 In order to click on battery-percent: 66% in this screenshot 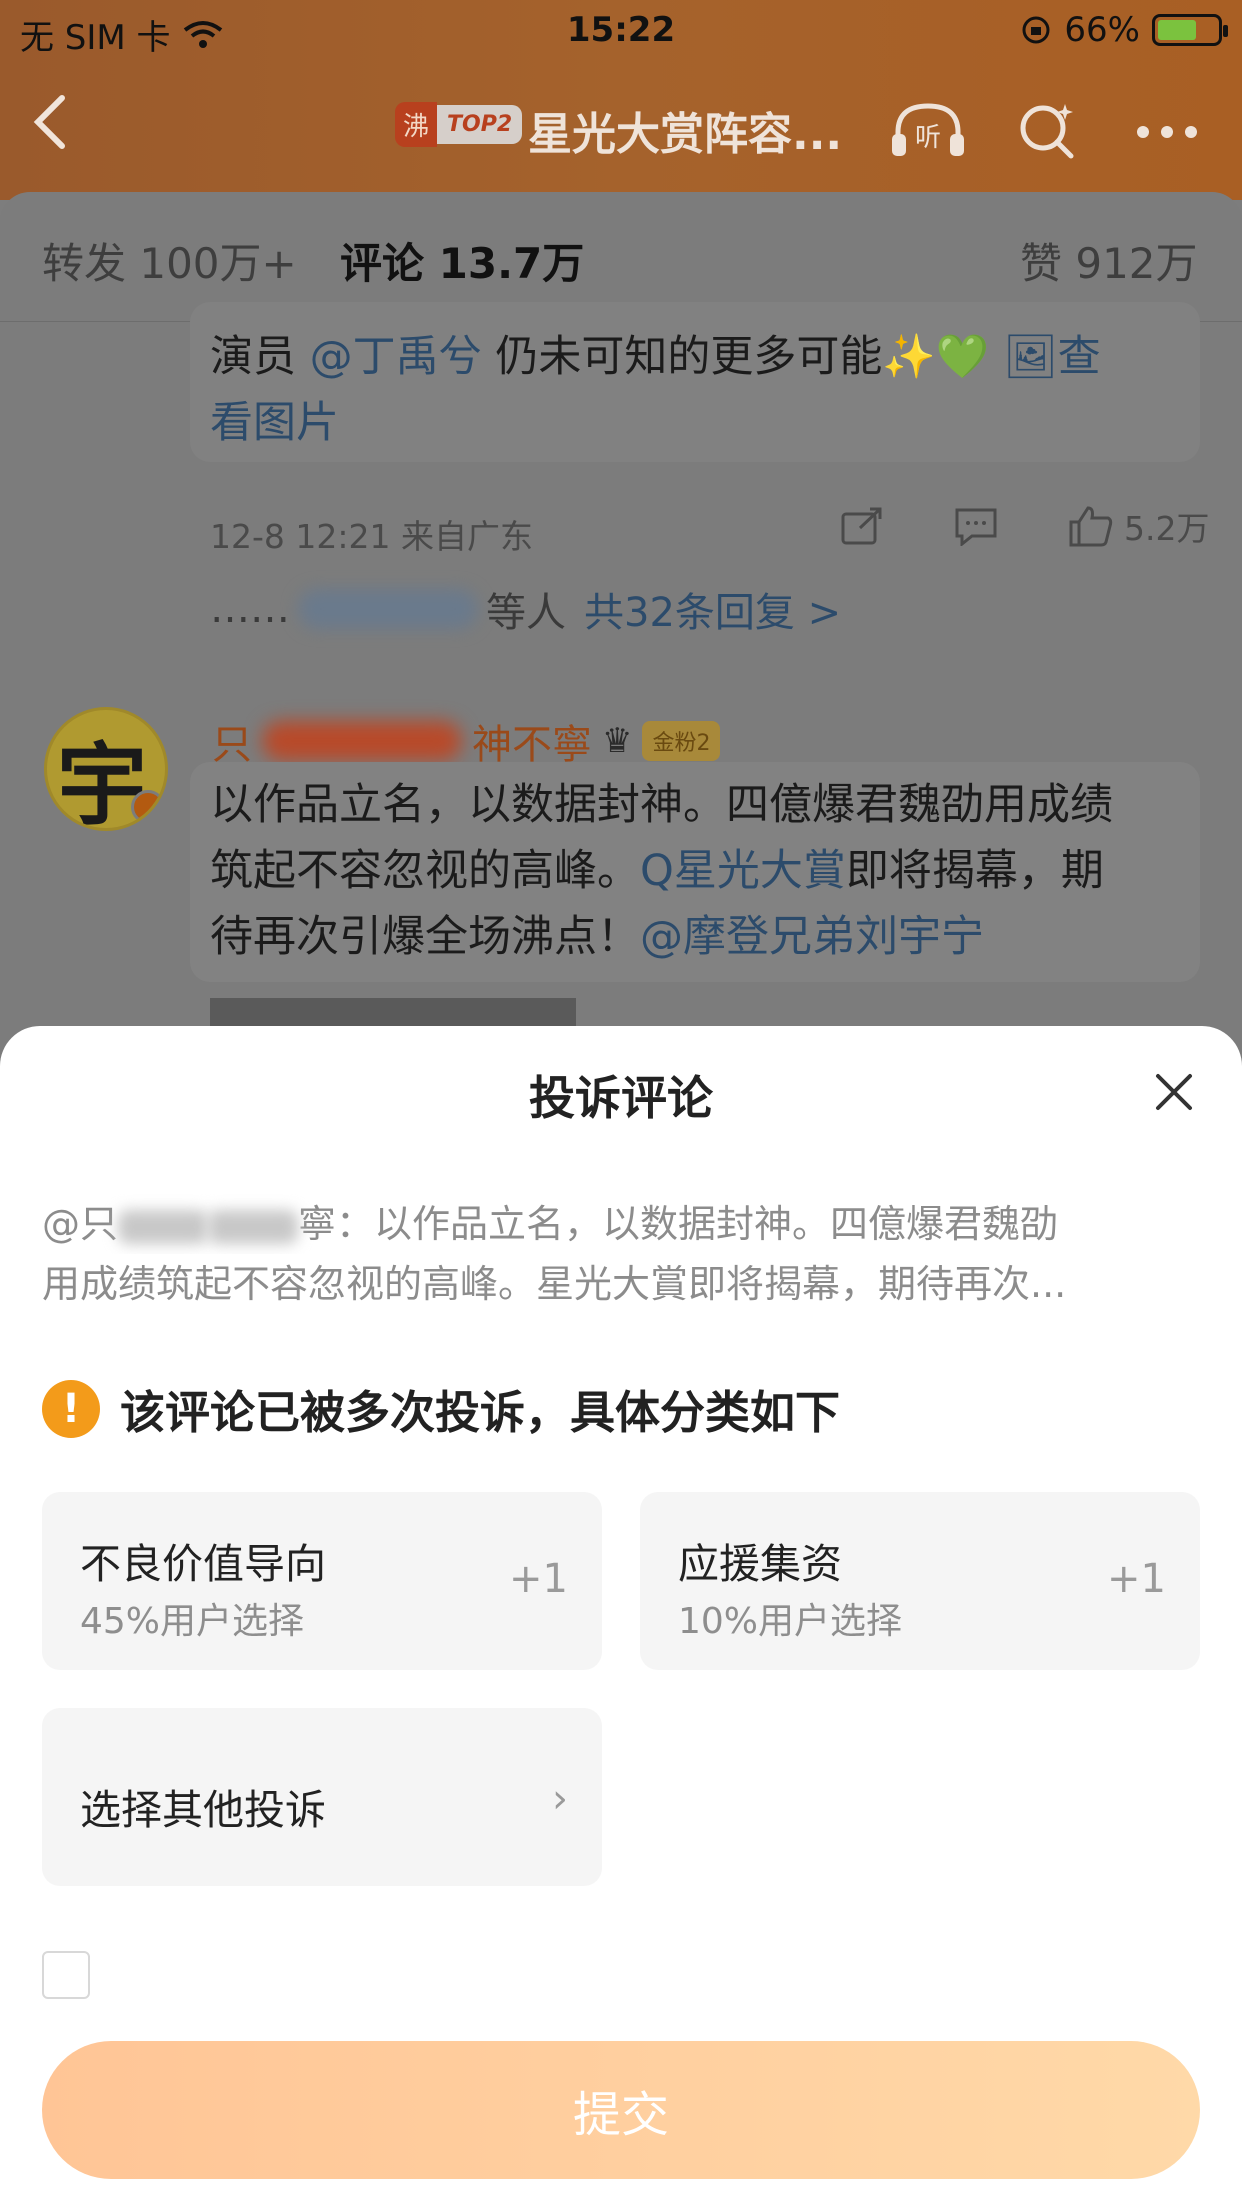, I will do `click(1102, 30)`.